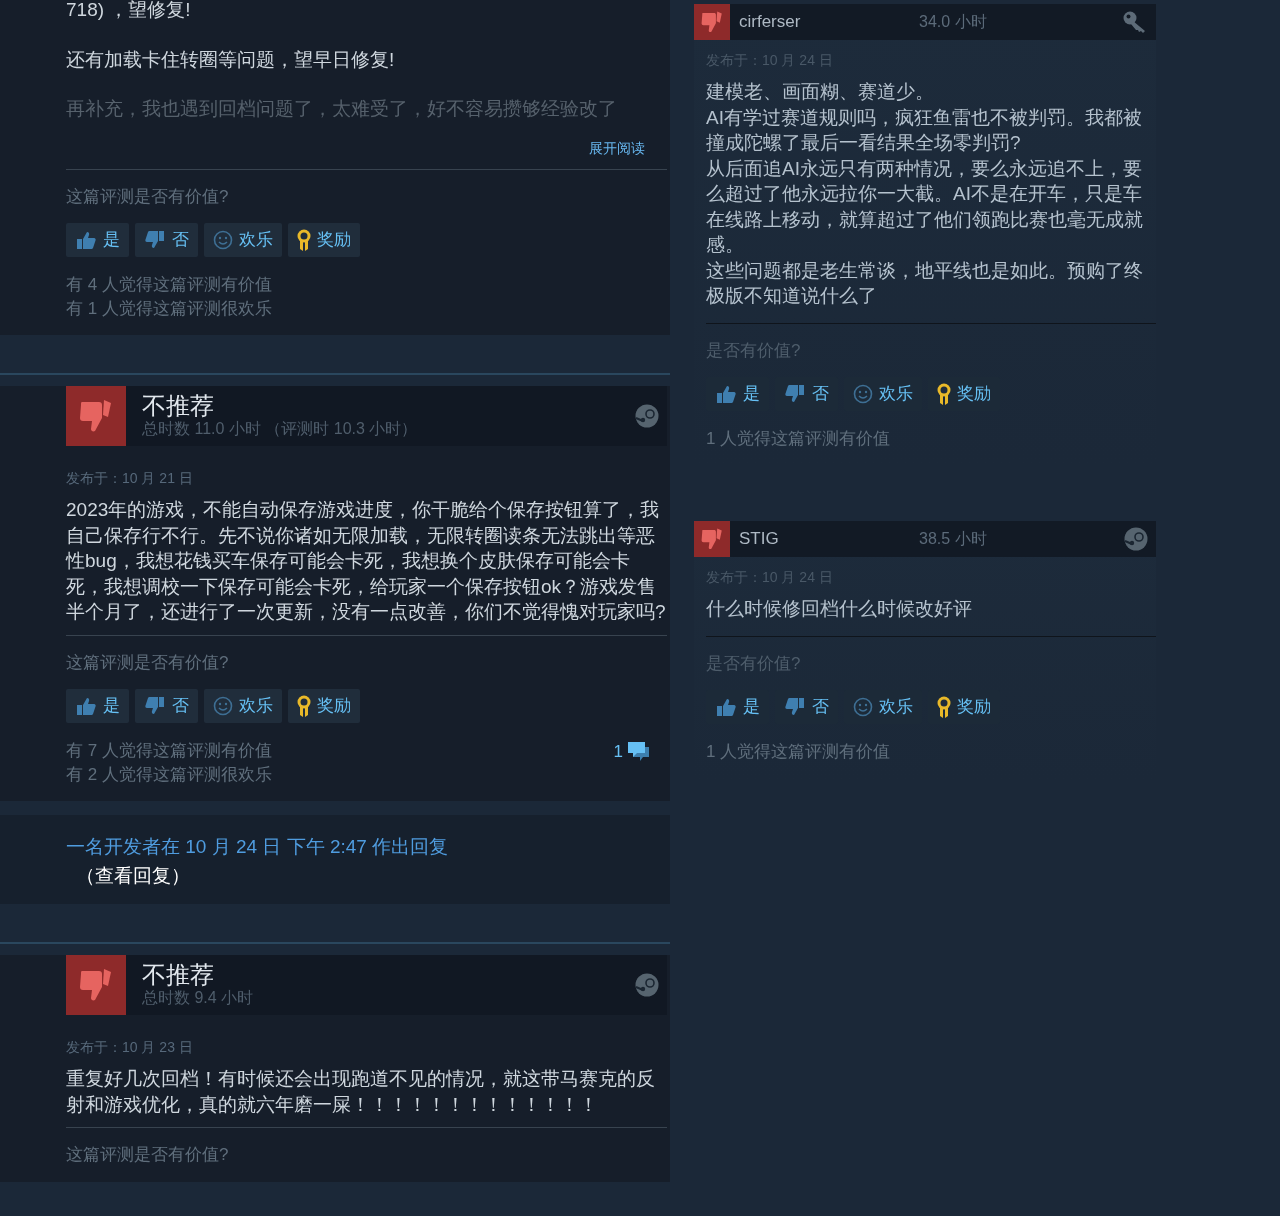  I want to click on posted-date: 发布于：10 月 21 日, so click(130, 478).